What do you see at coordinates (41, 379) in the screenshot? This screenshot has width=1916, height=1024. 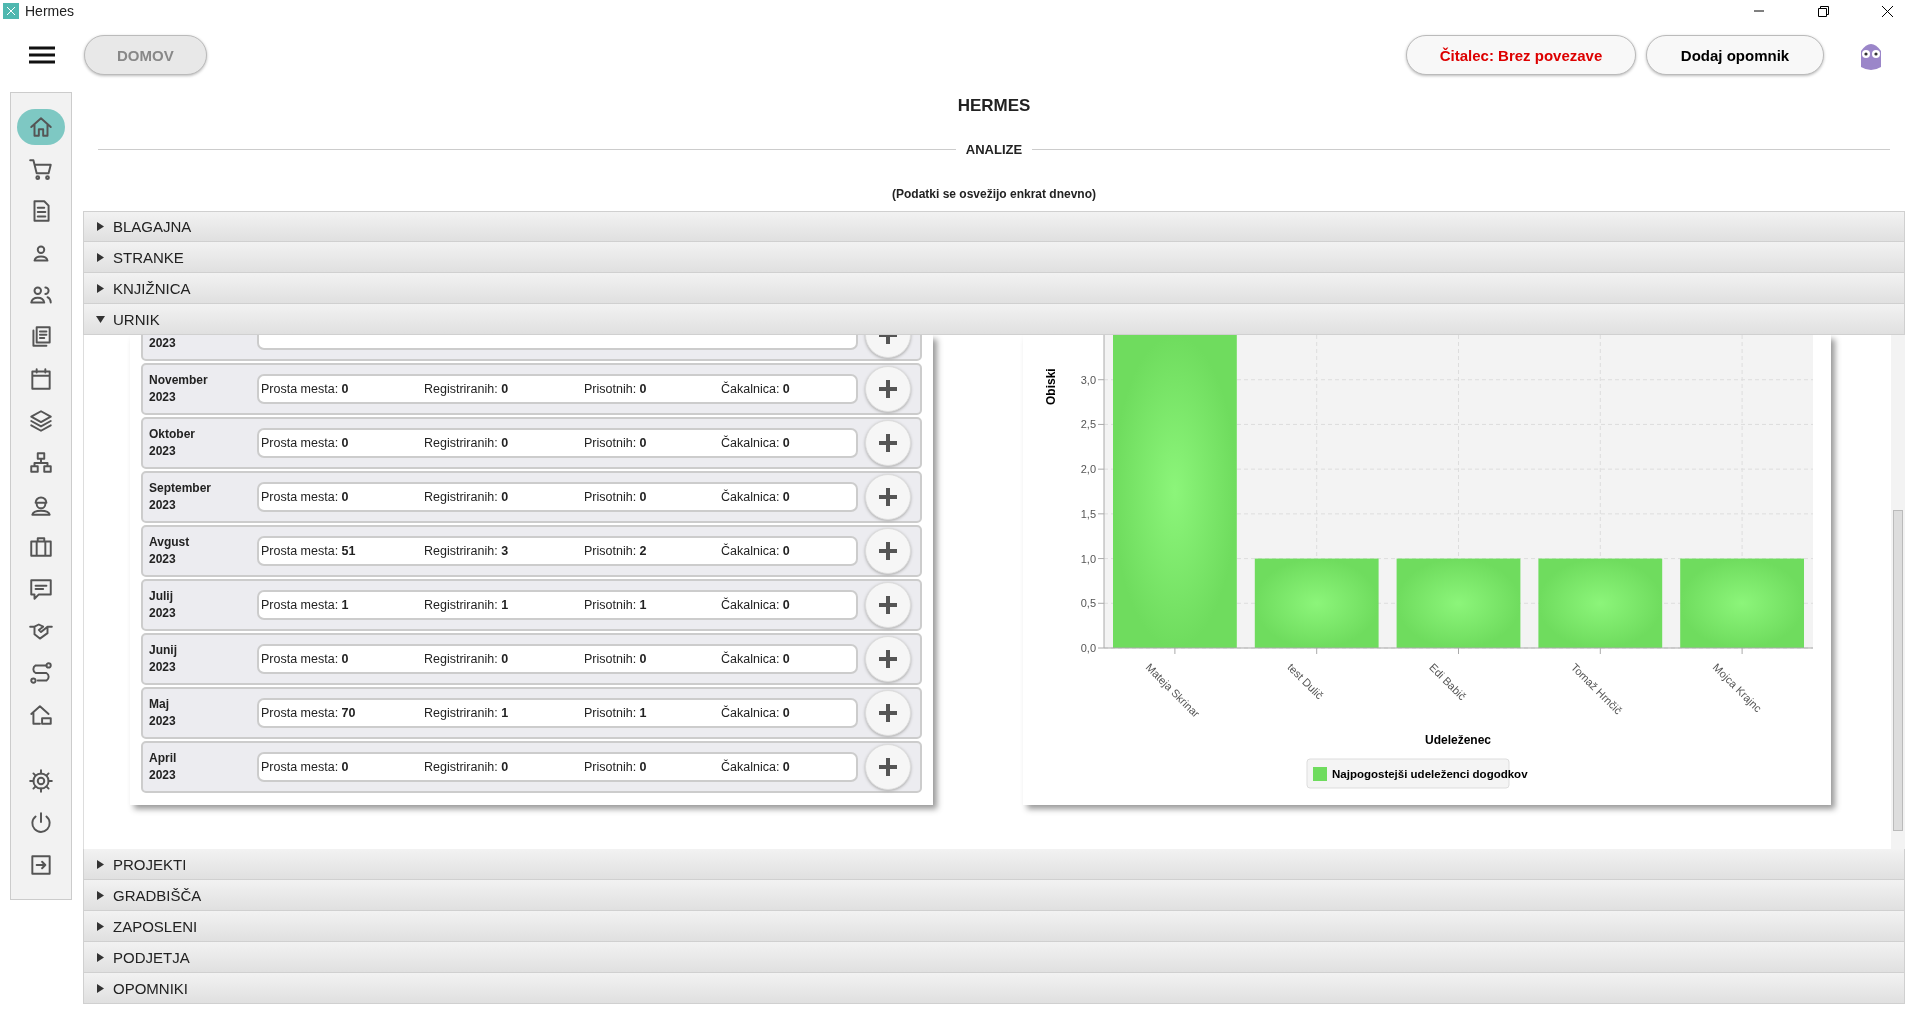 I see `calendar-icon` at bounding box center [41, 379].